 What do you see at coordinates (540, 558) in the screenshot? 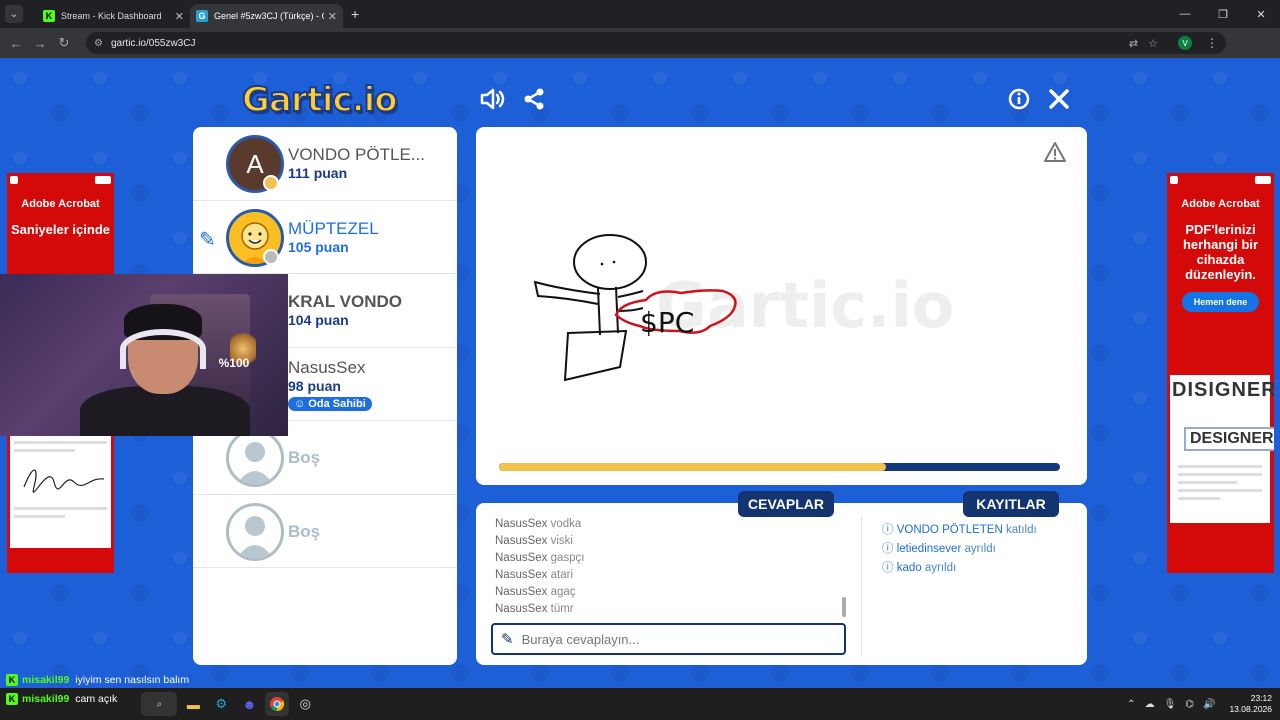
I see `list-item: NasusSex gaspçı` at bounding box center [540, 558].